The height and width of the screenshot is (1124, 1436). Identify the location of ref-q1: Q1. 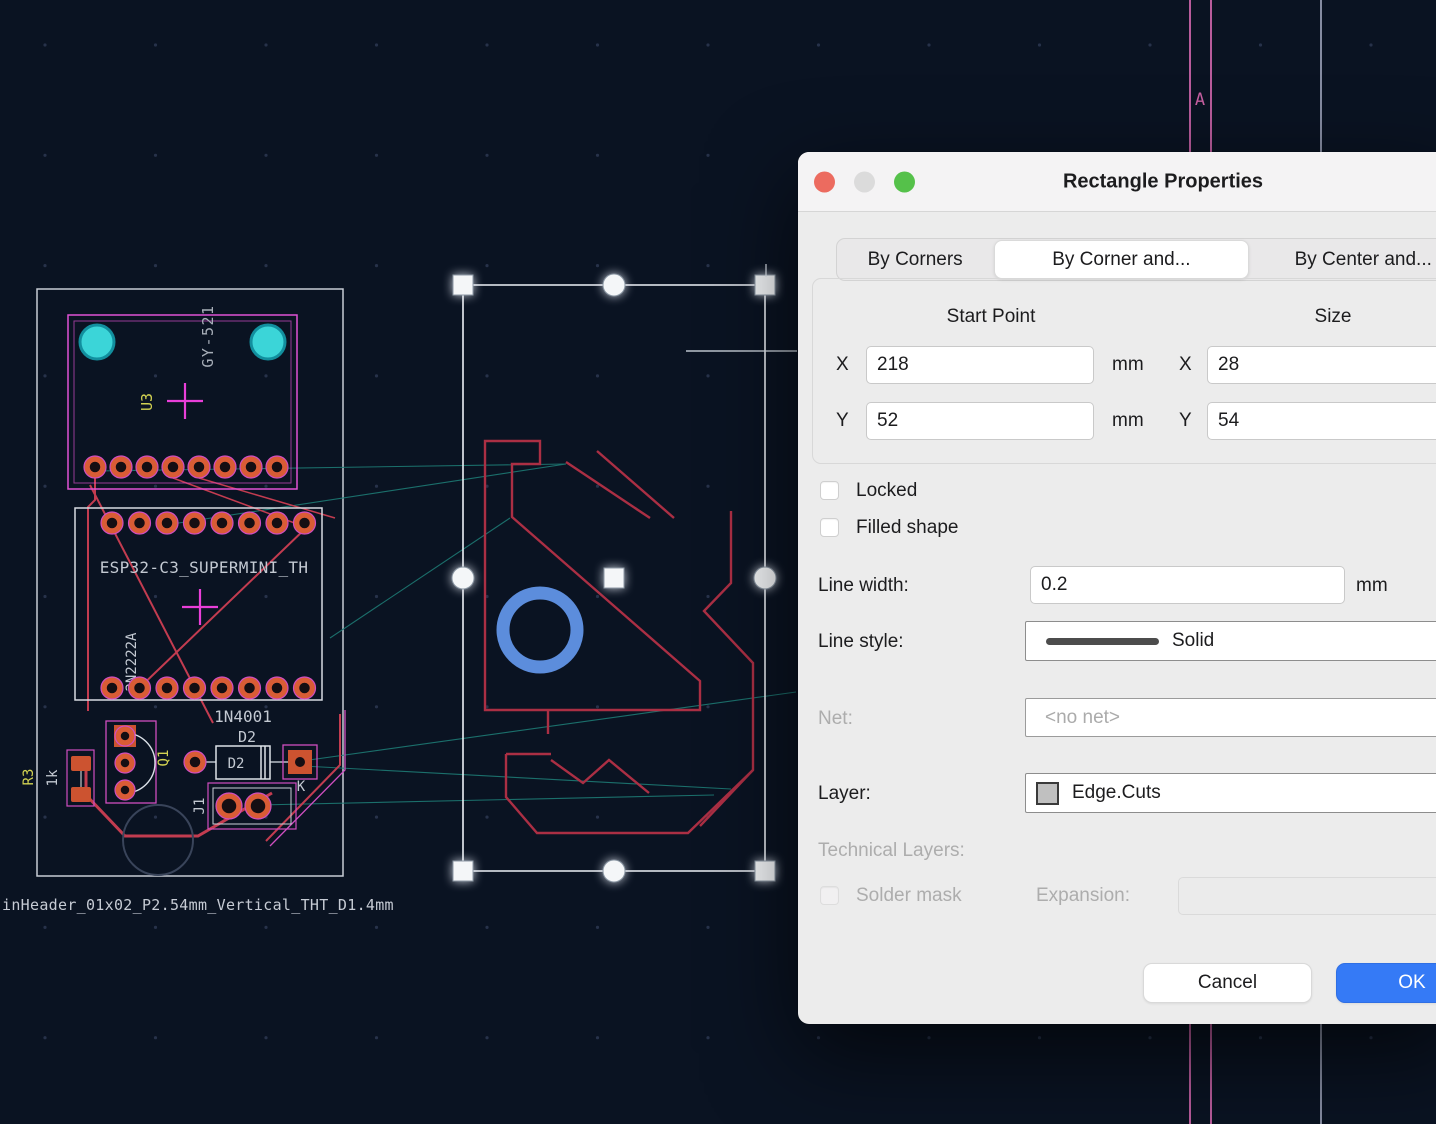
(164, 758).